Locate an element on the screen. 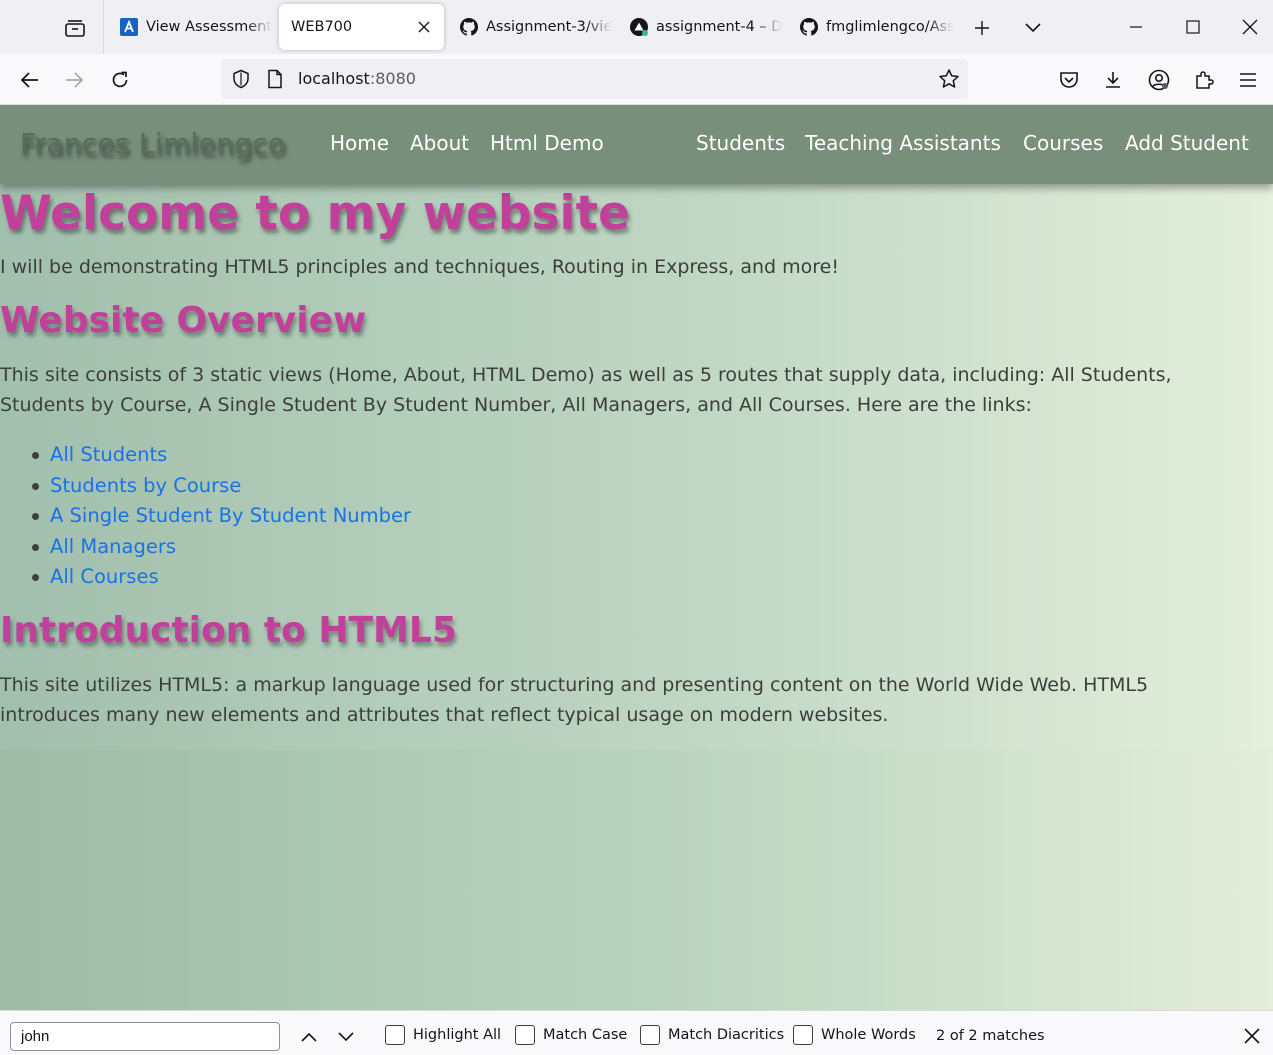  close-tab-icon is located at coordinates (424, 27).